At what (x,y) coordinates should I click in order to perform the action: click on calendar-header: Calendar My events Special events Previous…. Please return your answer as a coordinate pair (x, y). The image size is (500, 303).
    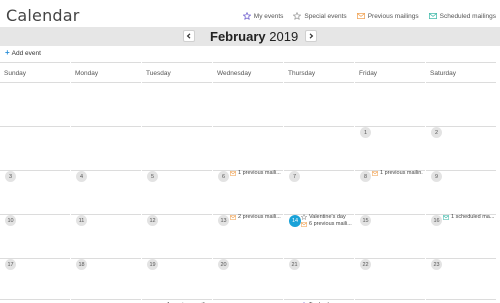
    Looking at the image, I should click on (250, 14).